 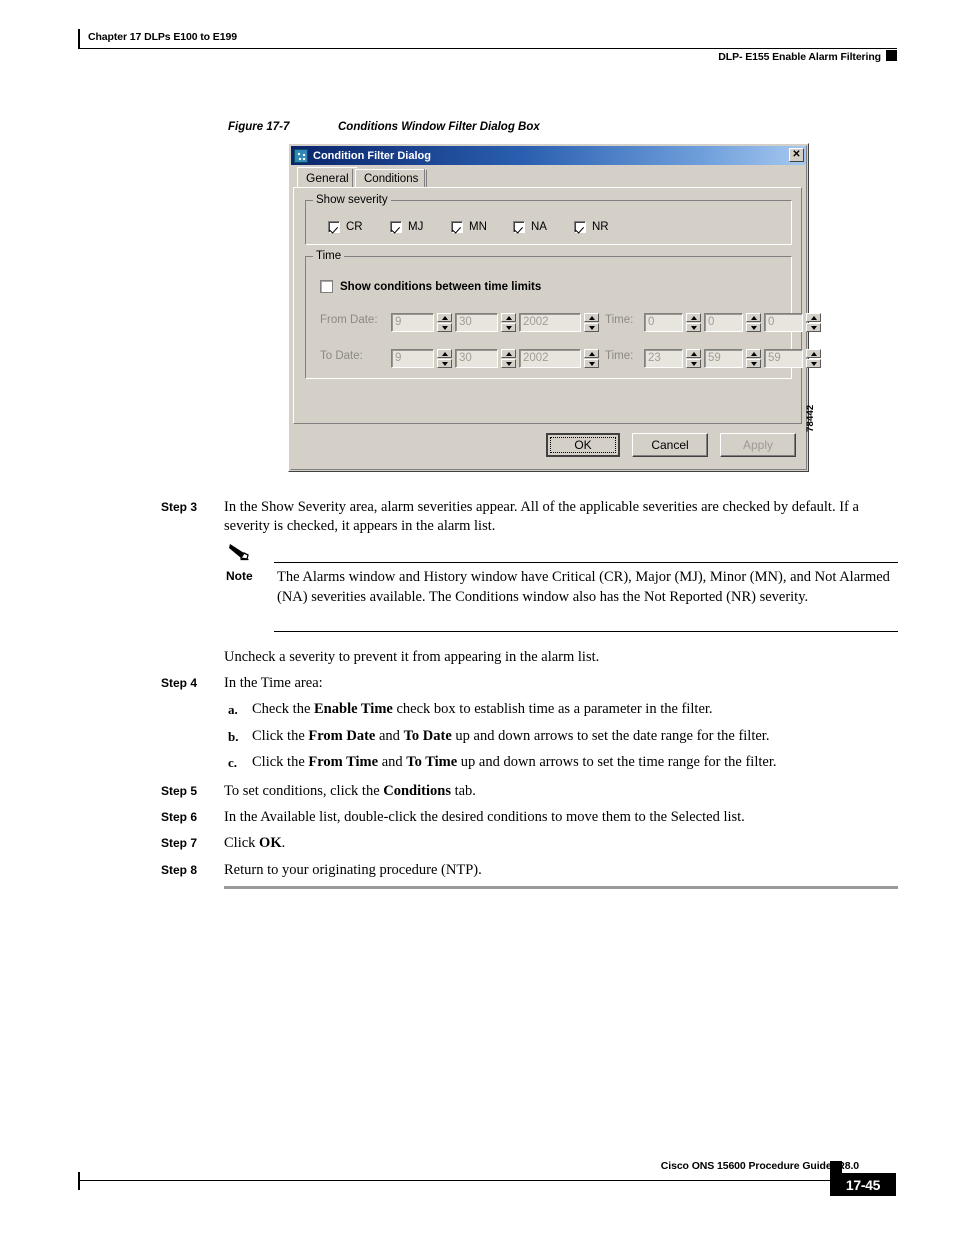 I want to click on checkbox-nr-box, so click(x=580, y=227).